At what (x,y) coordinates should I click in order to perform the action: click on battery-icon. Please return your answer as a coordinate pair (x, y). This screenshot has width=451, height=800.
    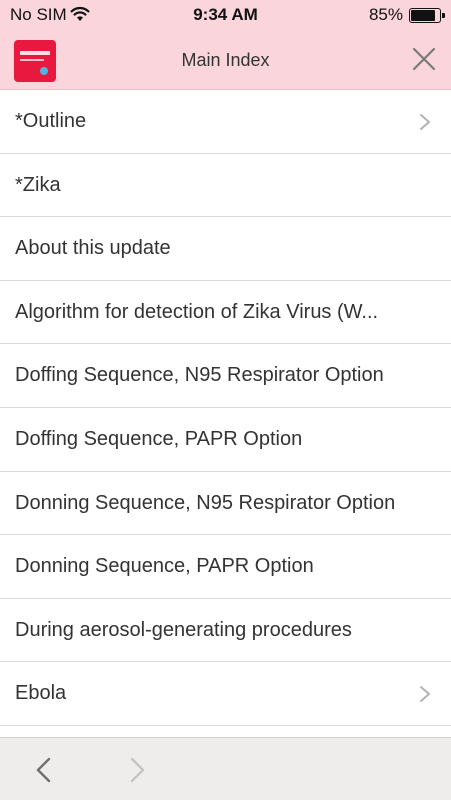
    Looking at the image, I should click on (427, 15).